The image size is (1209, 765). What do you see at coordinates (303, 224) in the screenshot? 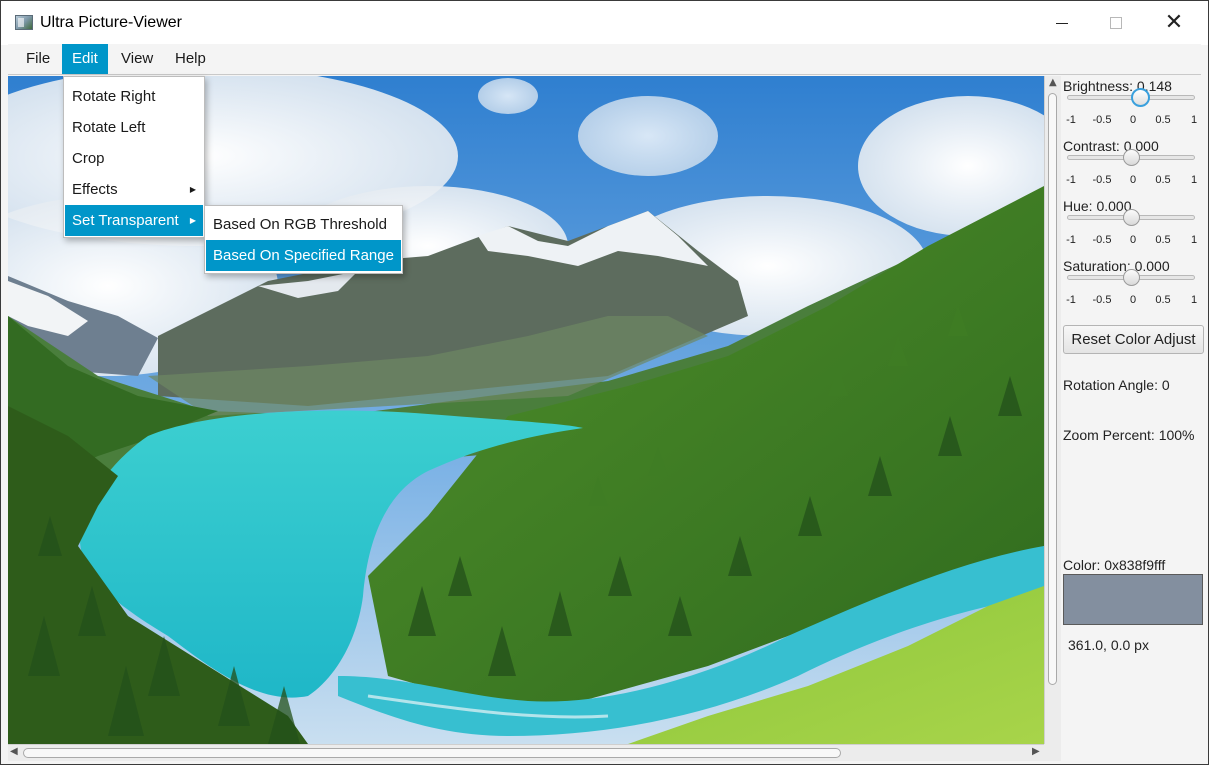
I see `menu-item-rgb-threshold: Based On RGB Threshold` at bounding box center [303, 224].